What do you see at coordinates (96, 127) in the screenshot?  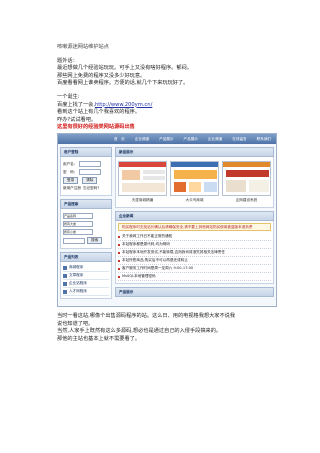 I see `red-highlight: 这里有很好的经验类网站源码出售` at bounding box center [96, 127].